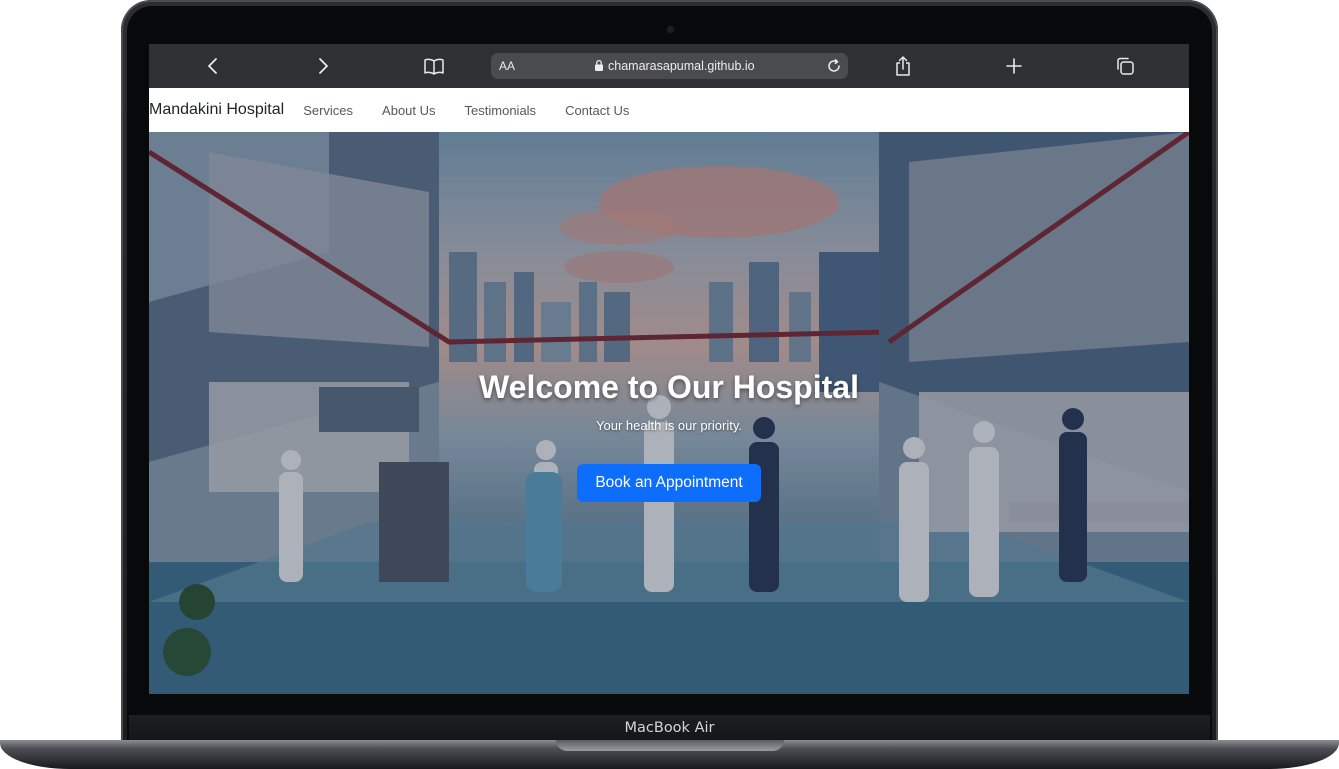 The image size is (1339, 769). Describe the element at coordinates (328, 110) in the screenshot. I see `nav-link-services: Services` at that location.